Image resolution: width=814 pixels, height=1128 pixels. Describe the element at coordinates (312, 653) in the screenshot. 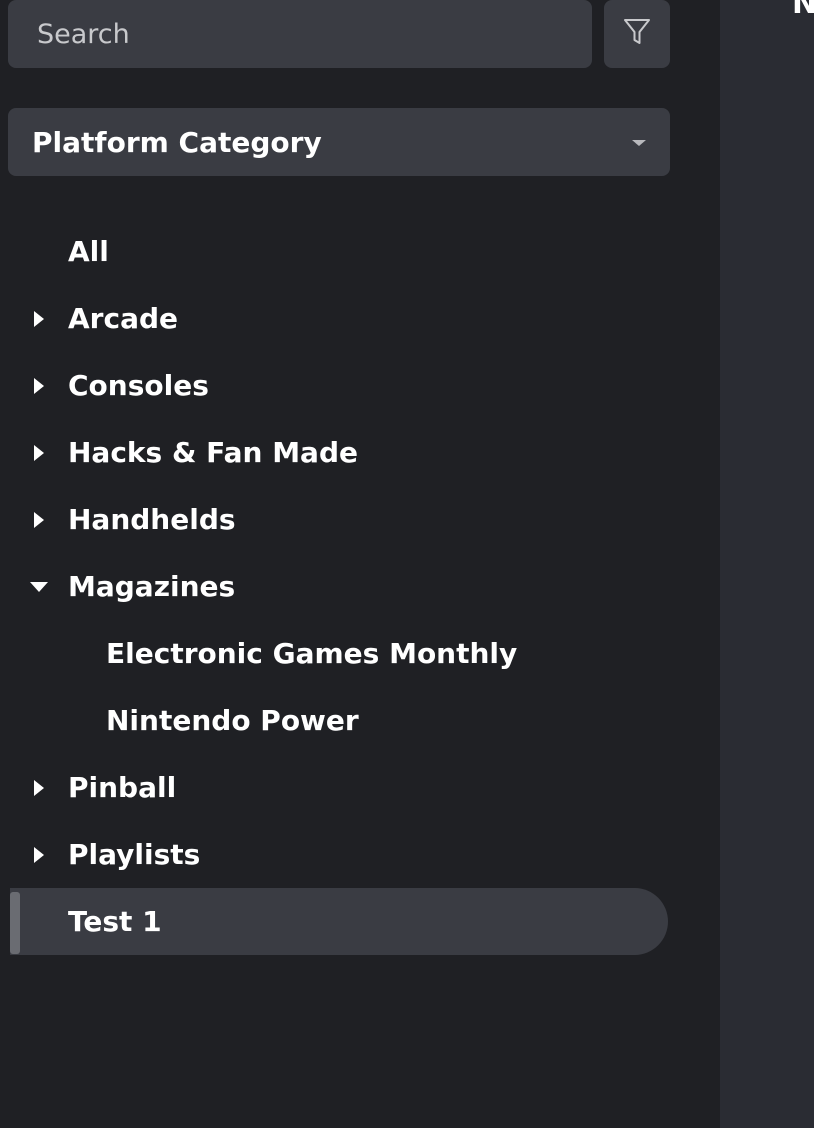

I see `tree-item-label: Electronic Games Monthly` at that location.